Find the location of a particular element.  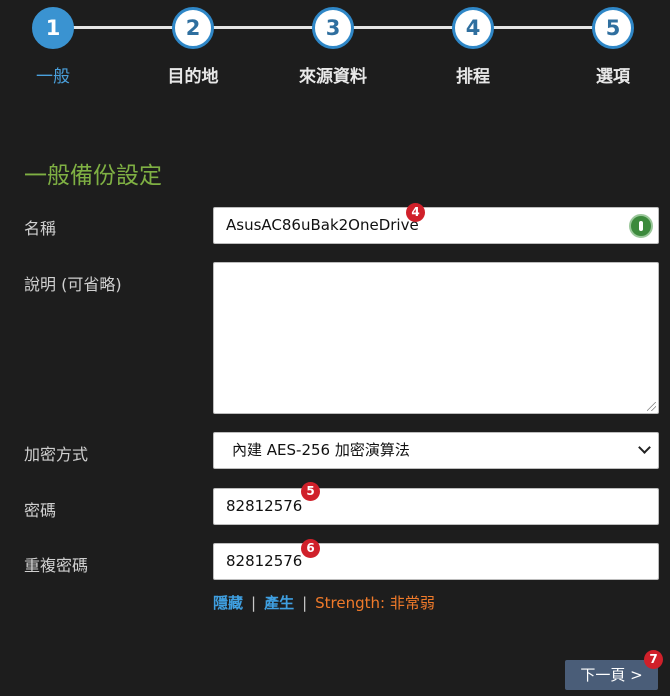

chevron-down-icon is located at coordinates (644, 447).